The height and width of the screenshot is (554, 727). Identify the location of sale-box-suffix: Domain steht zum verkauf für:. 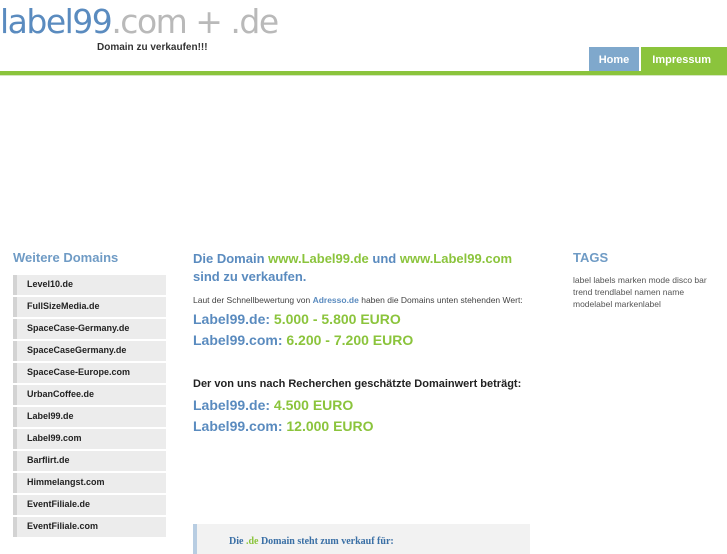
(326, 541).